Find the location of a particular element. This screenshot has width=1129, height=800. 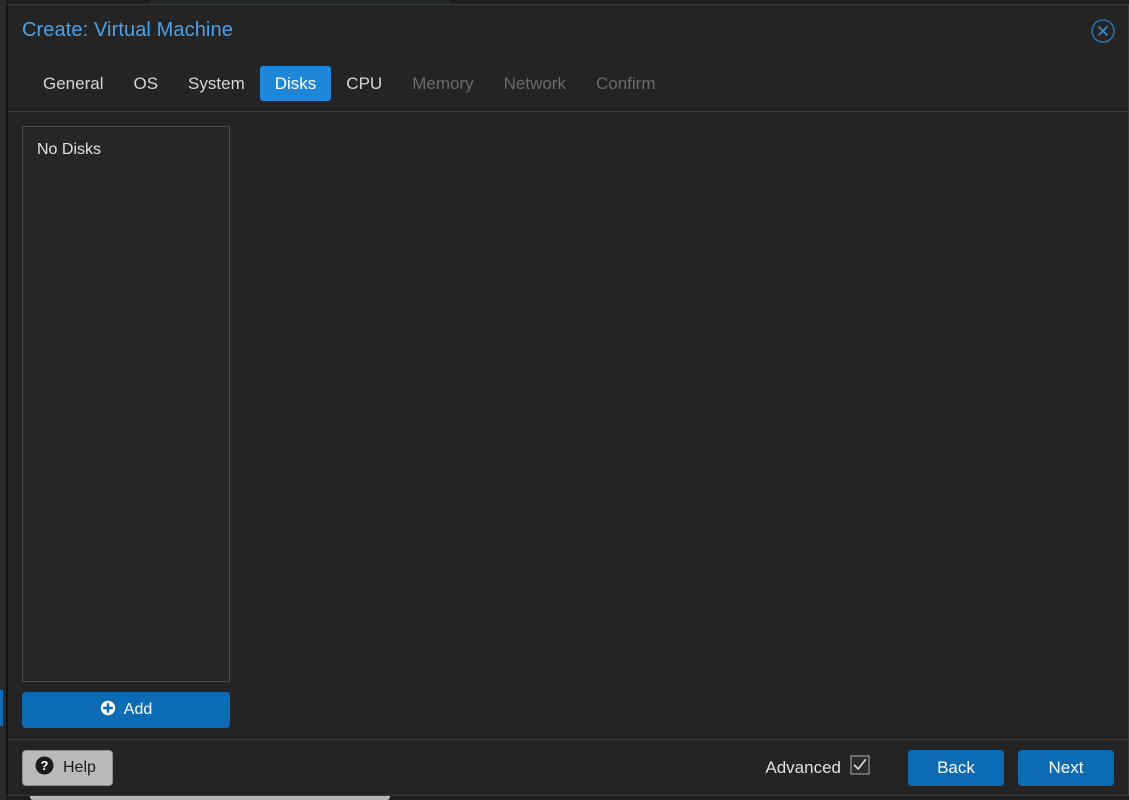

dialog-title: Create: Virtual Machine is located at coordinates (127, 30).